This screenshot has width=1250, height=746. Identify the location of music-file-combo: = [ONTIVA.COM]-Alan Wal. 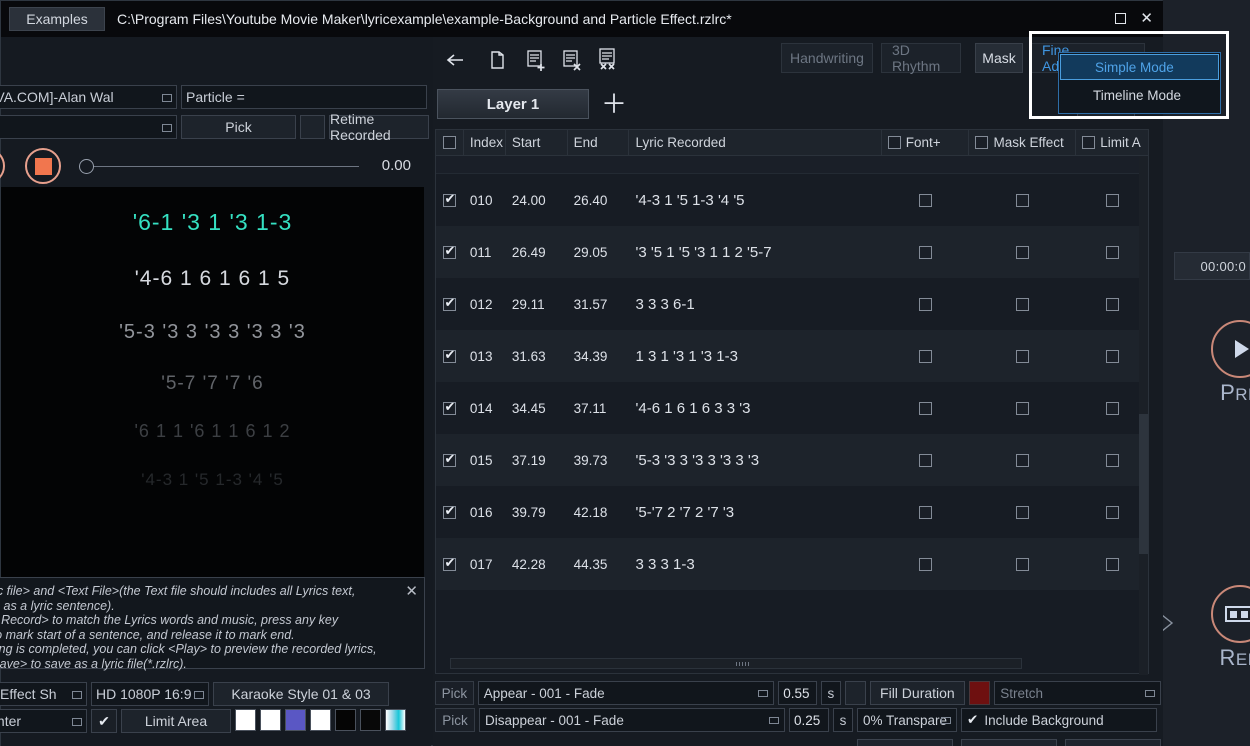
(88, 97).